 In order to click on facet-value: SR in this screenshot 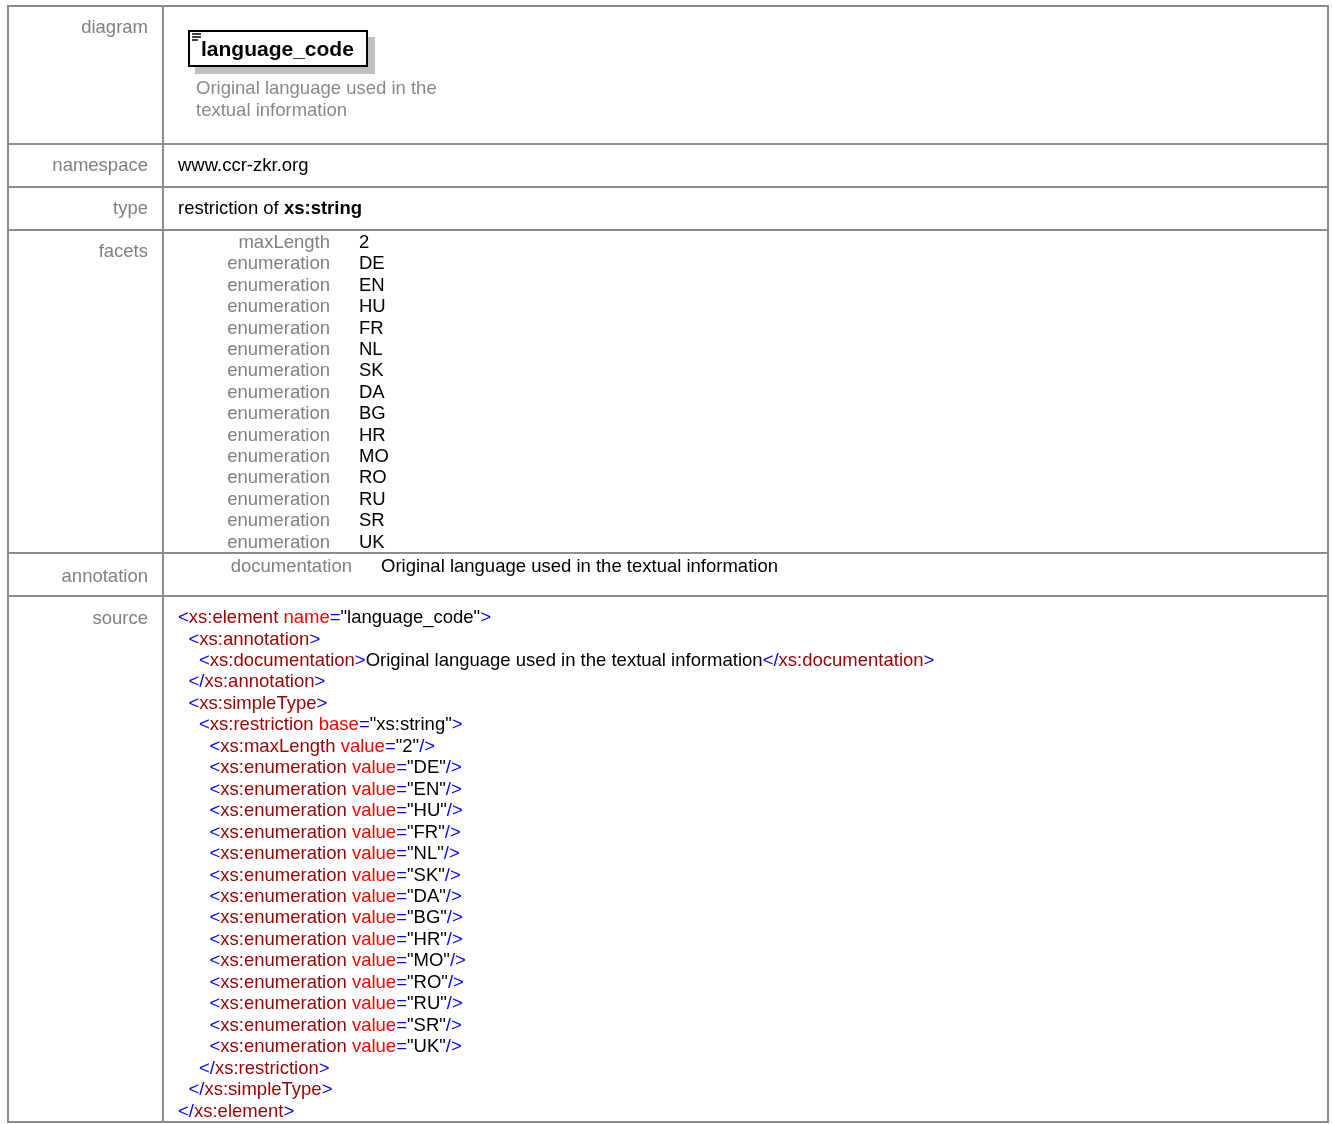, I will do `click(372, 520)`.